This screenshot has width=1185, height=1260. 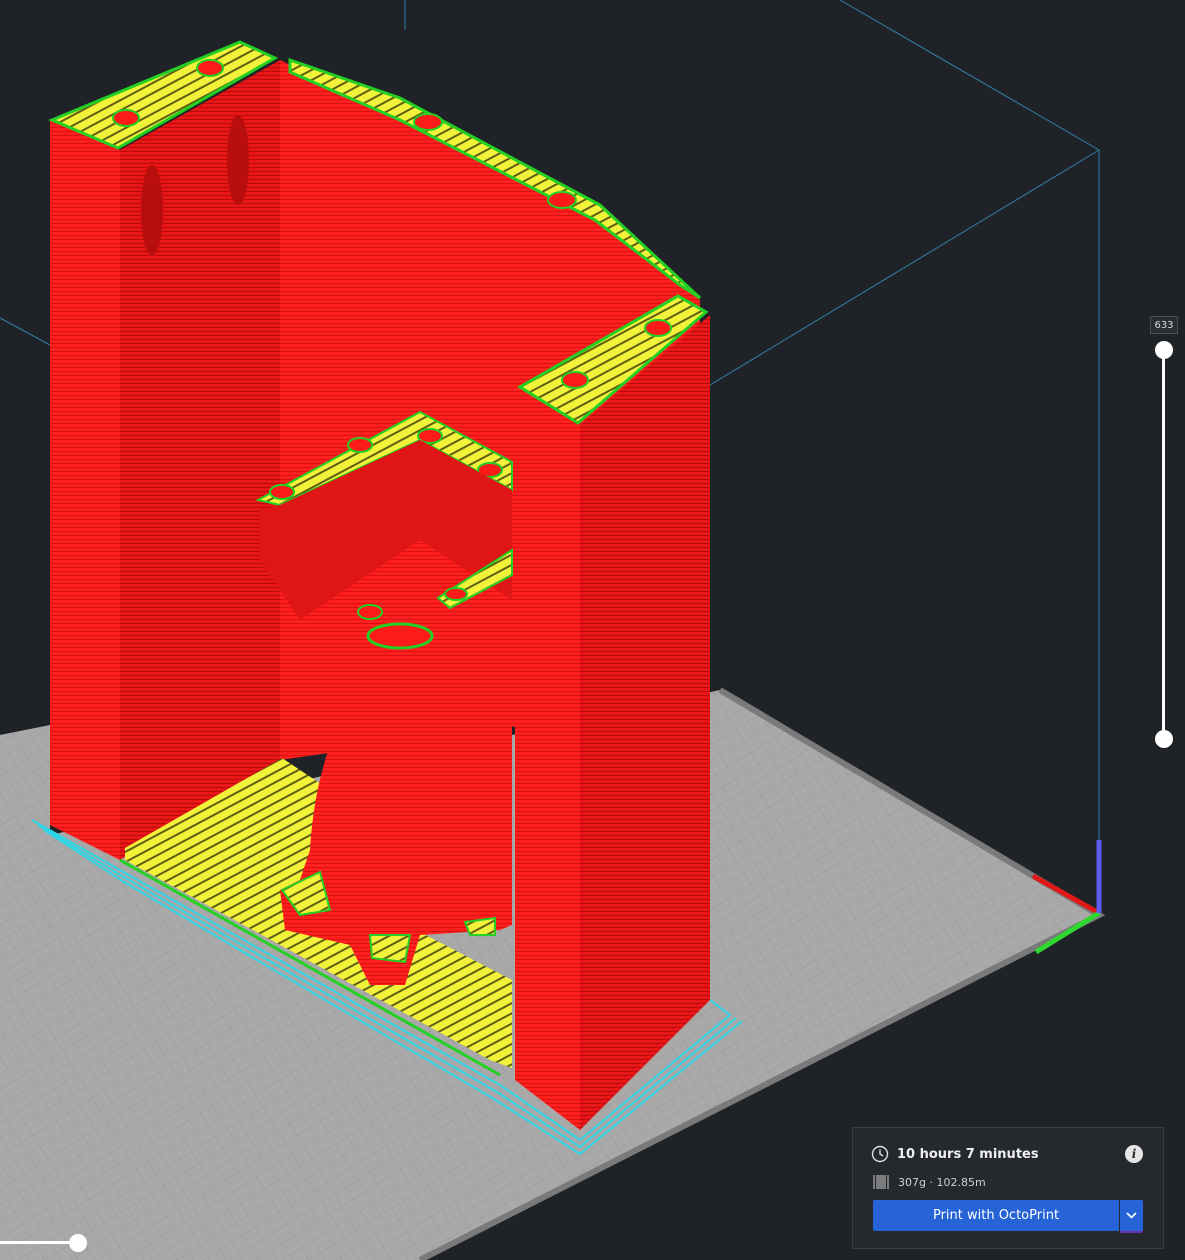 I want to click on print-time: 10 hours 7 minutes, so click(x=968, y=1154).